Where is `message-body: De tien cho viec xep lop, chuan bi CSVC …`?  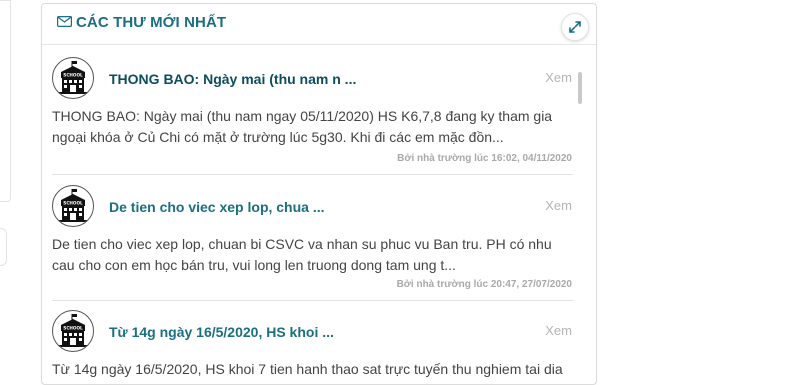
message-body: De tien cho viec xep lop, chuan bi CSVC … is located at coordinates (302, 254).